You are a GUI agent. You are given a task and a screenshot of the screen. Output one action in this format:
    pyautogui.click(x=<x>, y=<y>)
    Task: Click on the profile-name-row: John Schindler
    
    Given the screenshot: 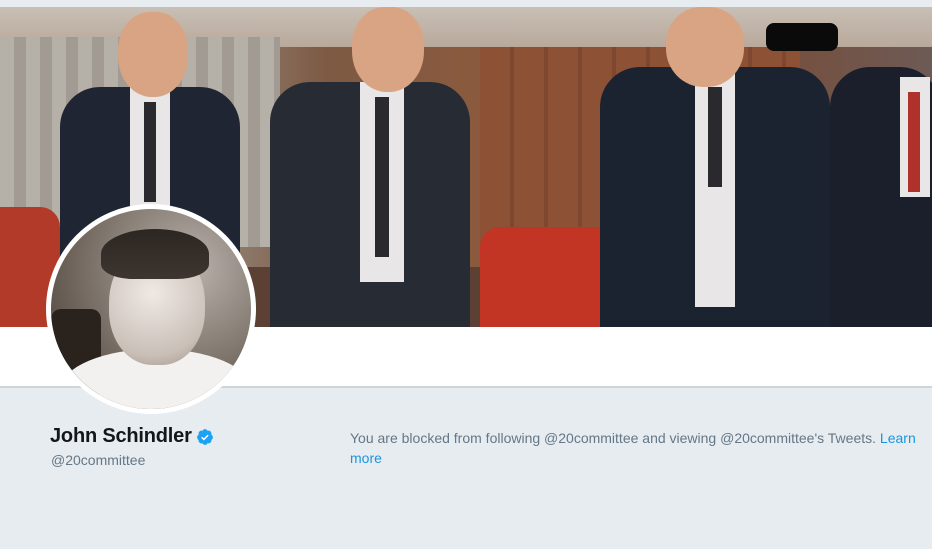 What is the action you would take?
    pyautogui.click(x=132, y=436)
    